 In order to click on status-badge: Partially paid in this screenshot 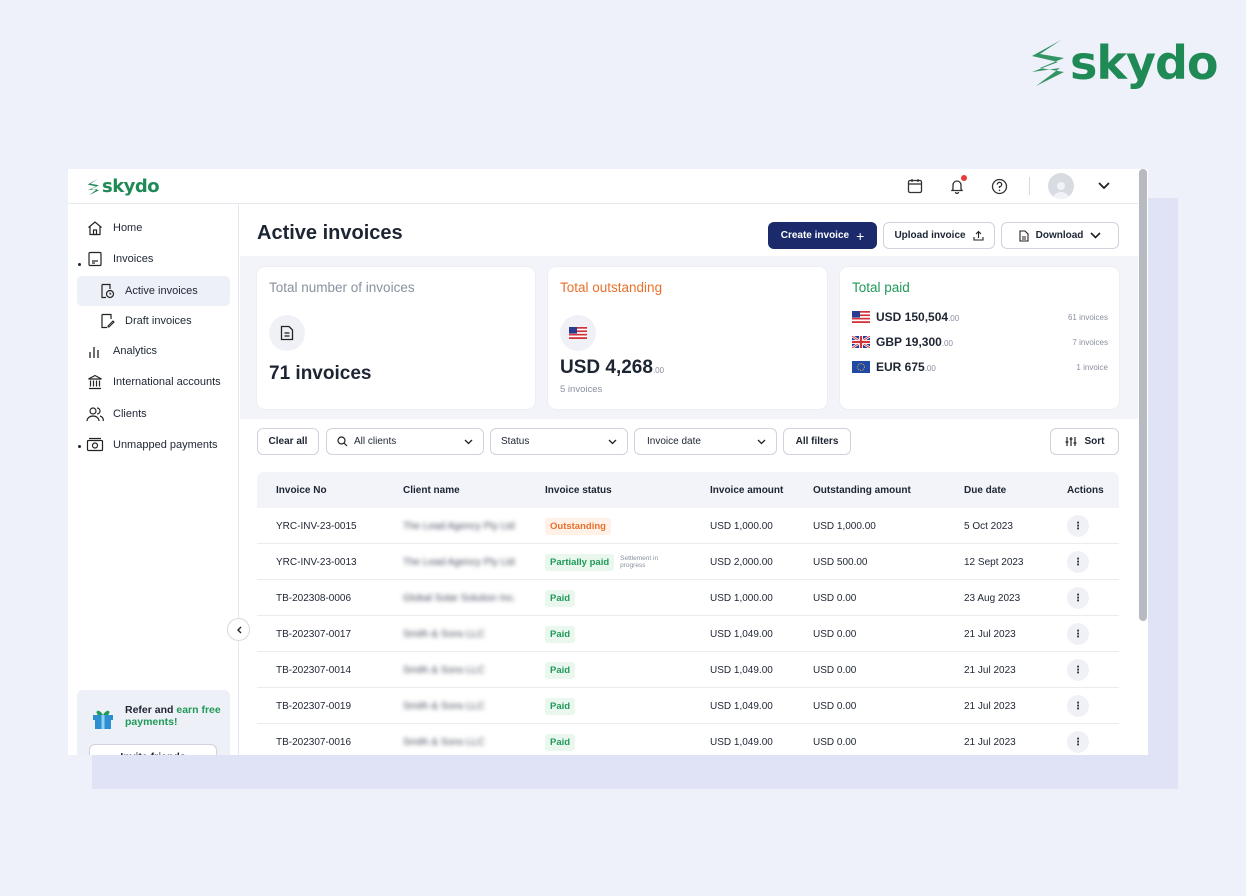, I will do `click(580, 562)`.